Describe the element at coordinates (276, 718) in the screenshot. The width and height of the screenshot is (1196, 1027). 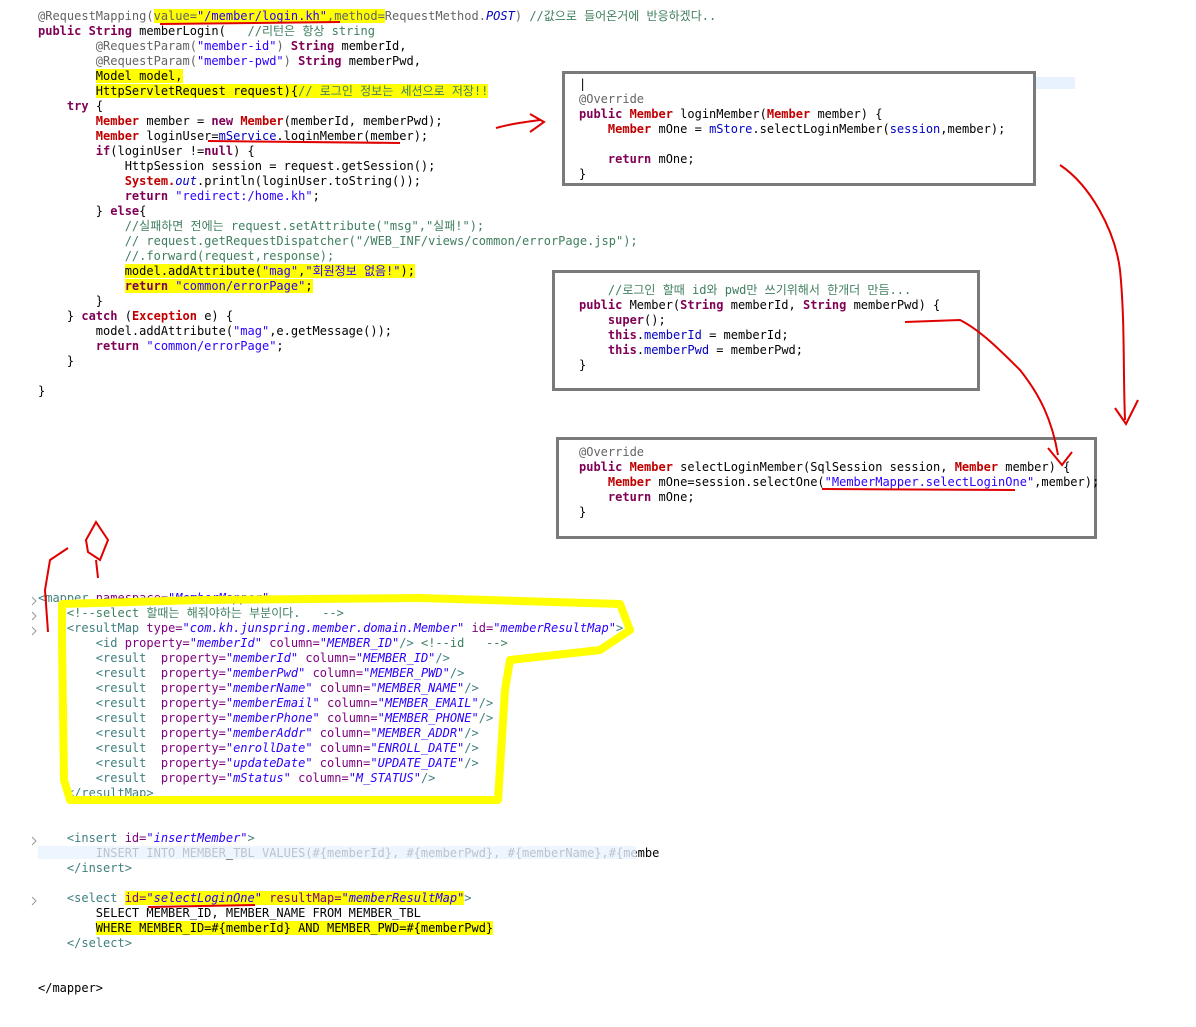
I see `code-token: "memberPhone"` at that location.